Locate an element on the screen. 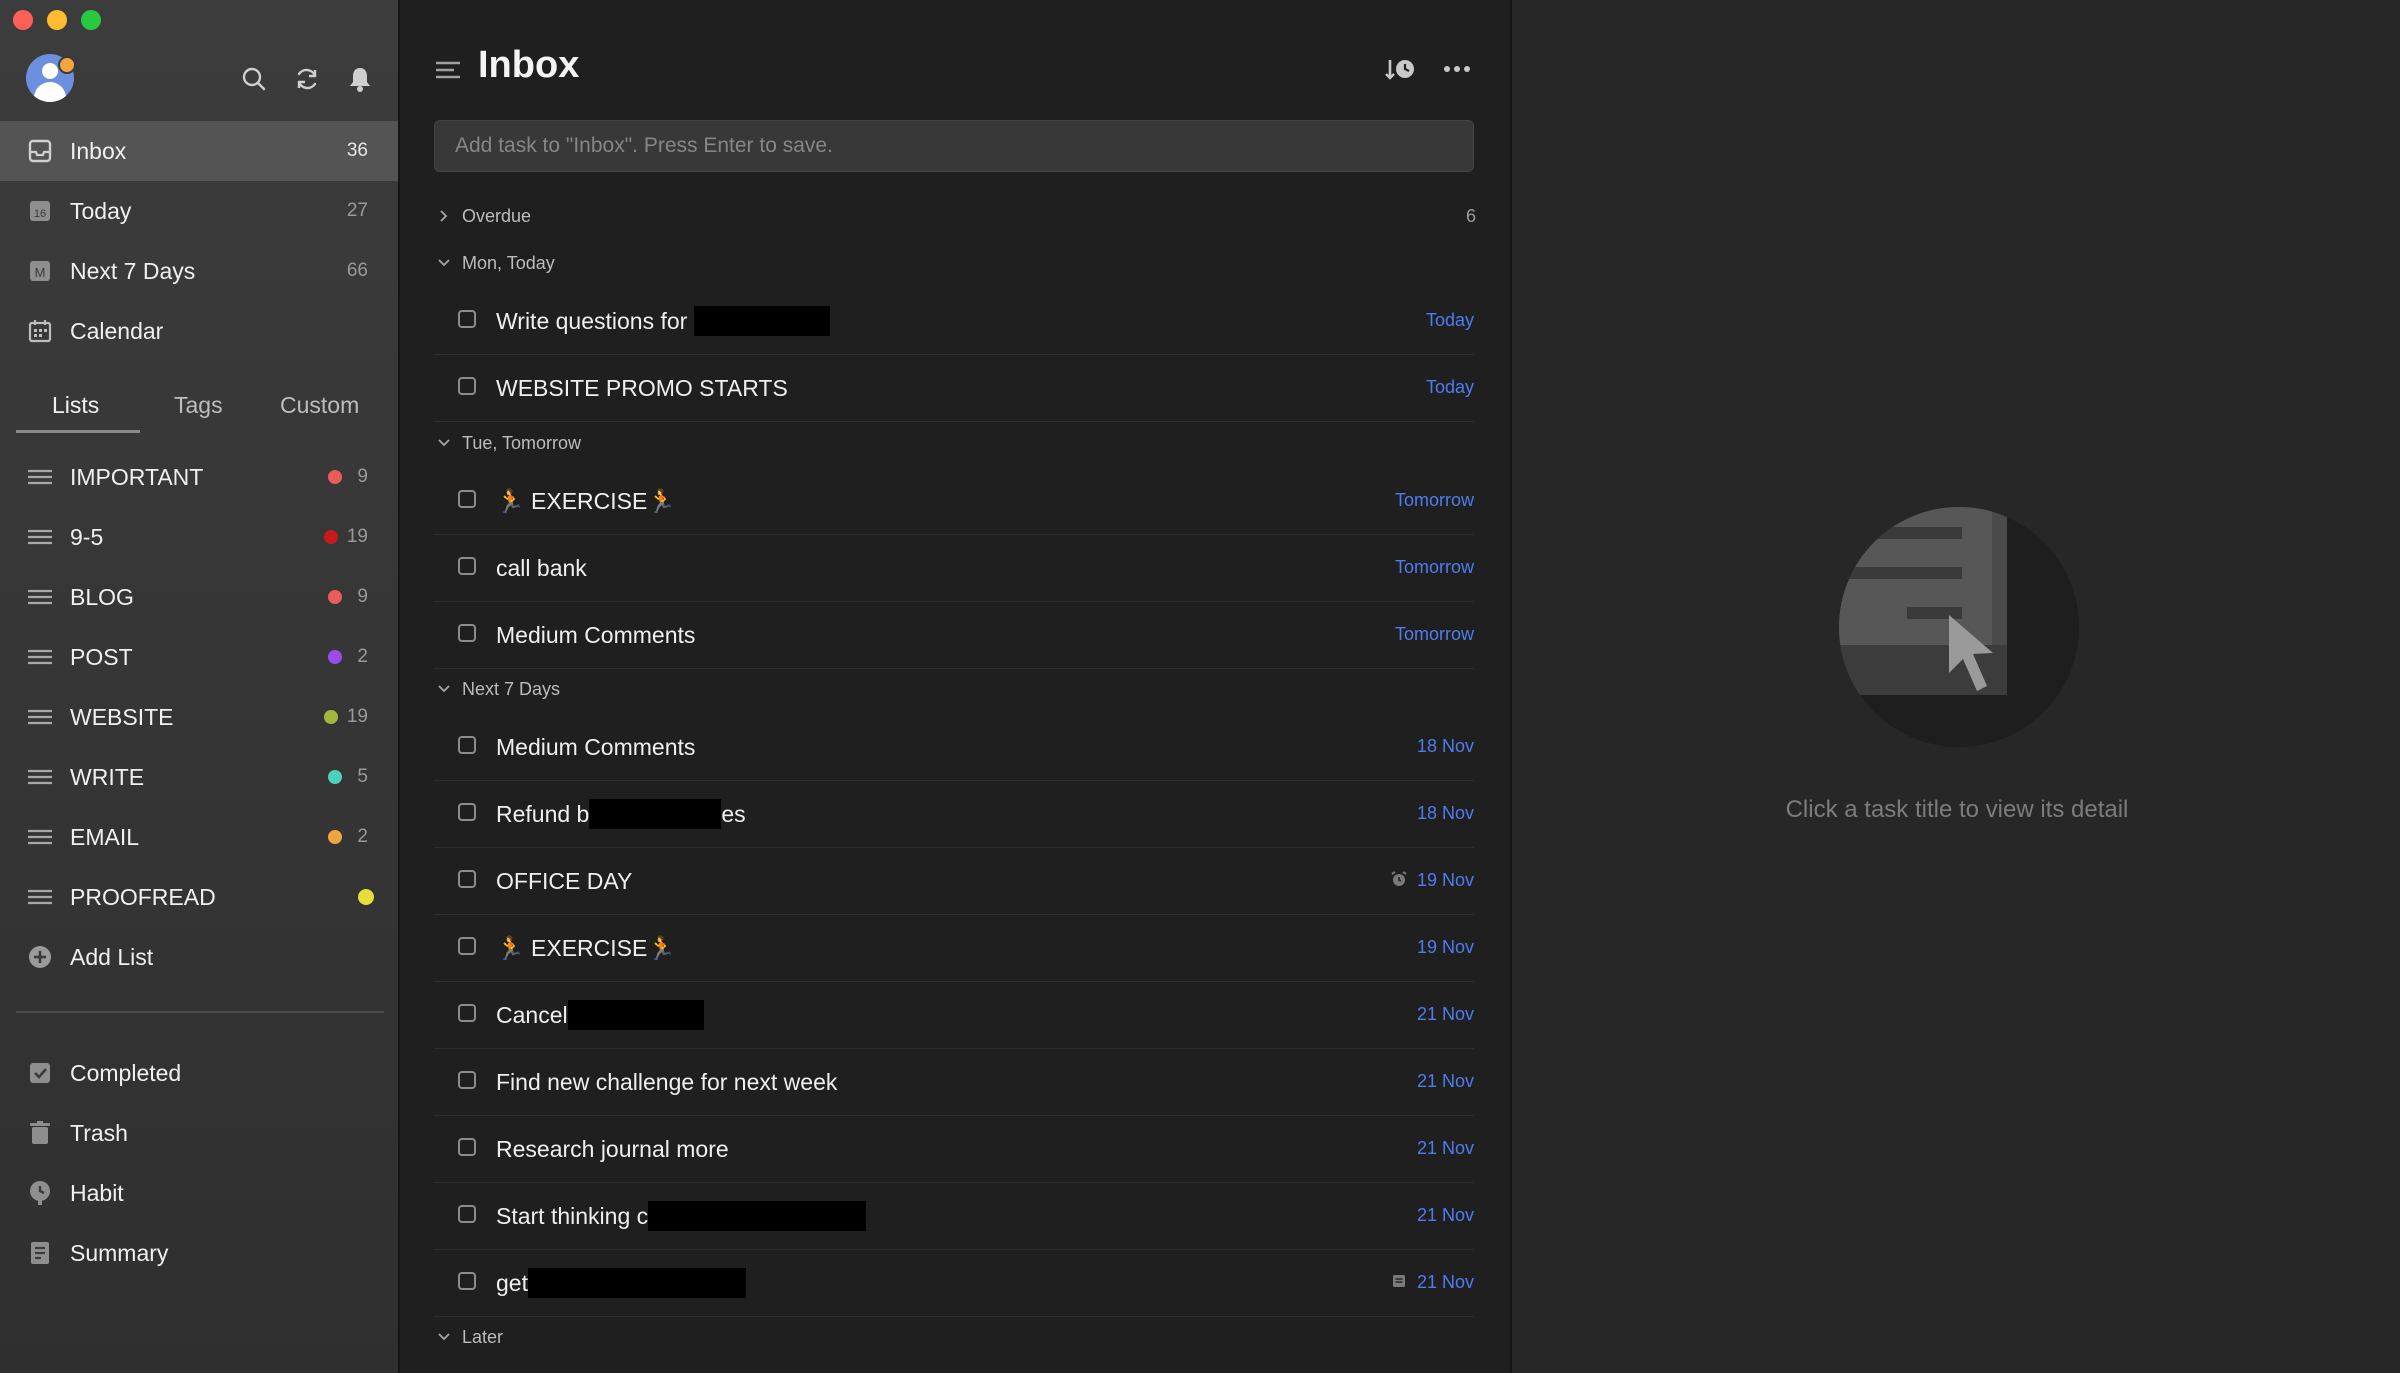  task-row: 🏃 EXERCISE🏃 Tomorrow is located at coordinates (954, 501).